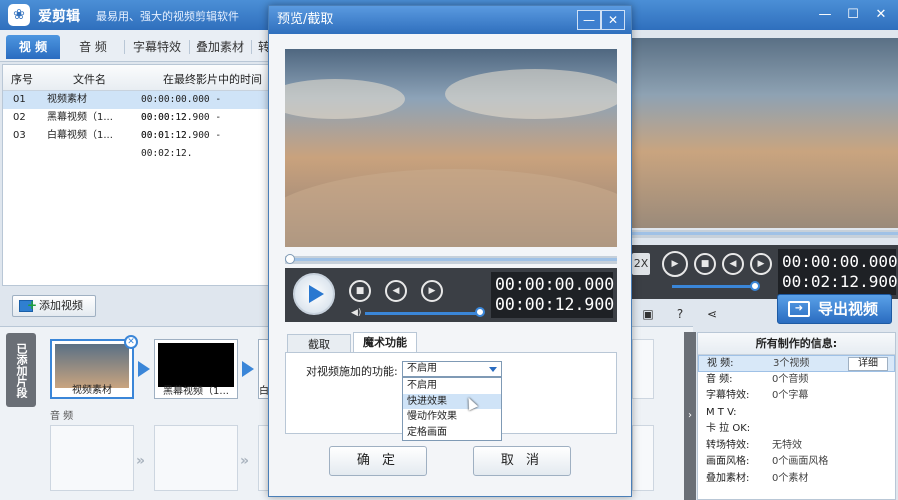  I want to click on info-value: 0个素材, so click(790, 478).